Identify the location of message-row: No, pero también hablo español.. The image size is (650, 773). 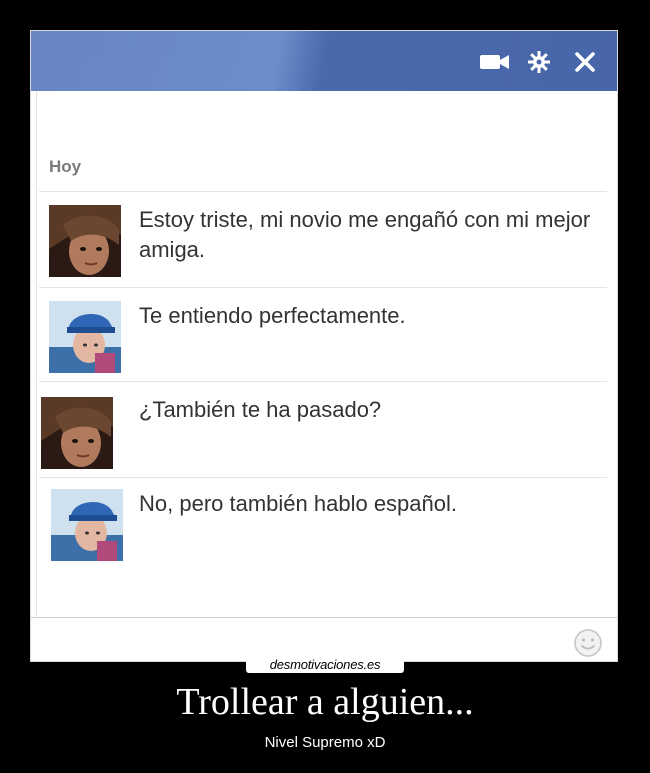
(324, 532).